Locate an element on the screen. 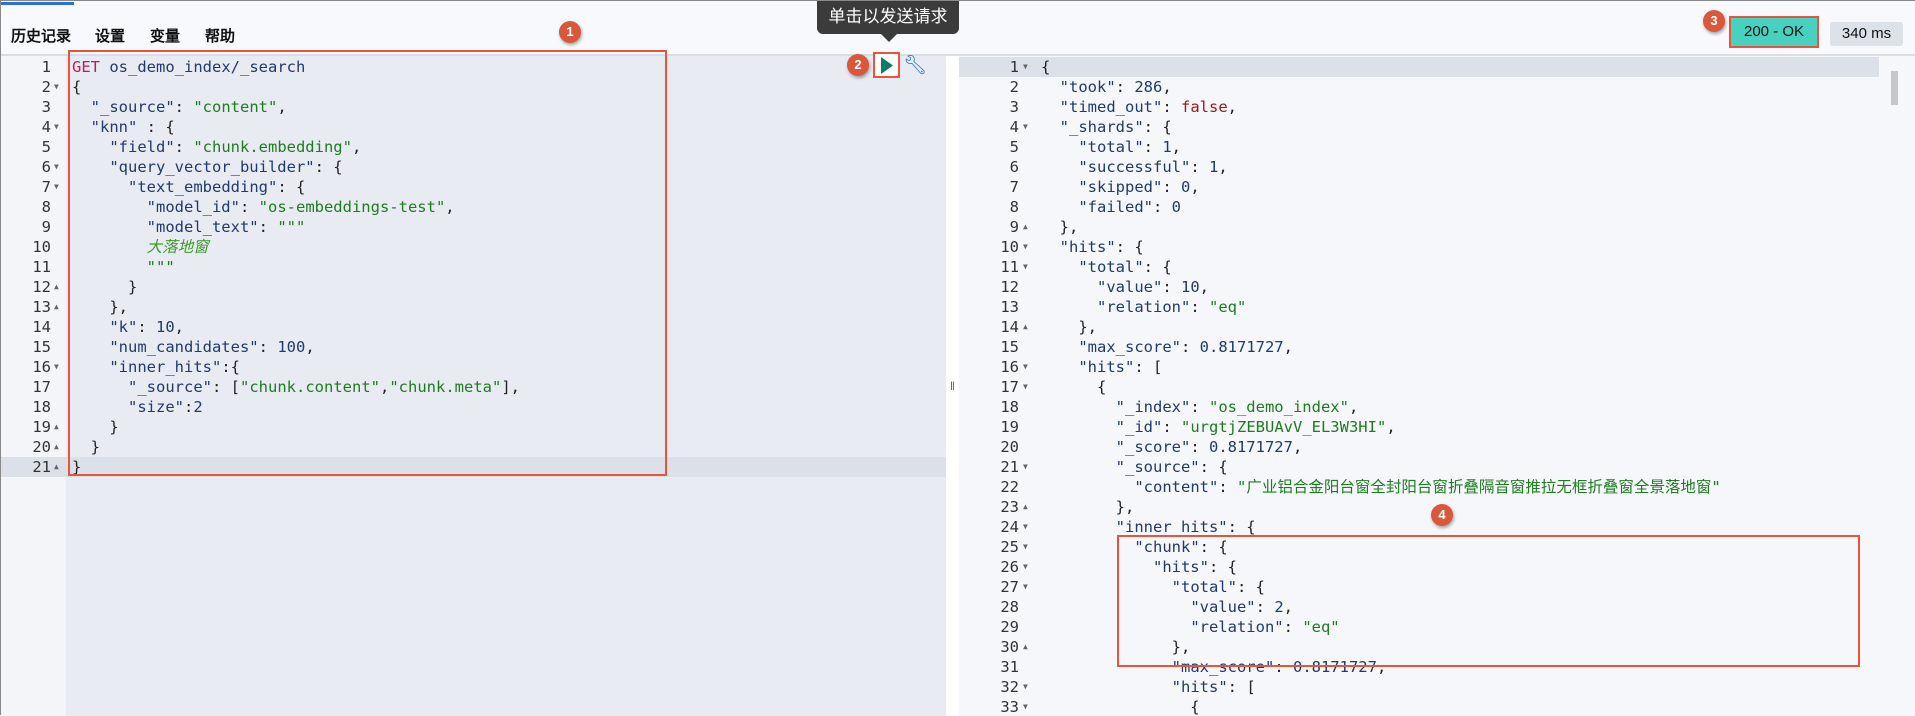 This screenshot has width=1915, height=716. code-token: "_score" is located at coordinates (1153, 447).